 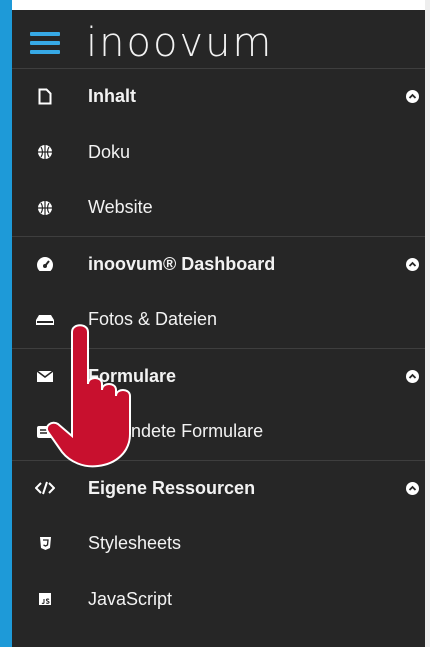 I want to click on brand-header: inoovum, so click(x=218, y=43).